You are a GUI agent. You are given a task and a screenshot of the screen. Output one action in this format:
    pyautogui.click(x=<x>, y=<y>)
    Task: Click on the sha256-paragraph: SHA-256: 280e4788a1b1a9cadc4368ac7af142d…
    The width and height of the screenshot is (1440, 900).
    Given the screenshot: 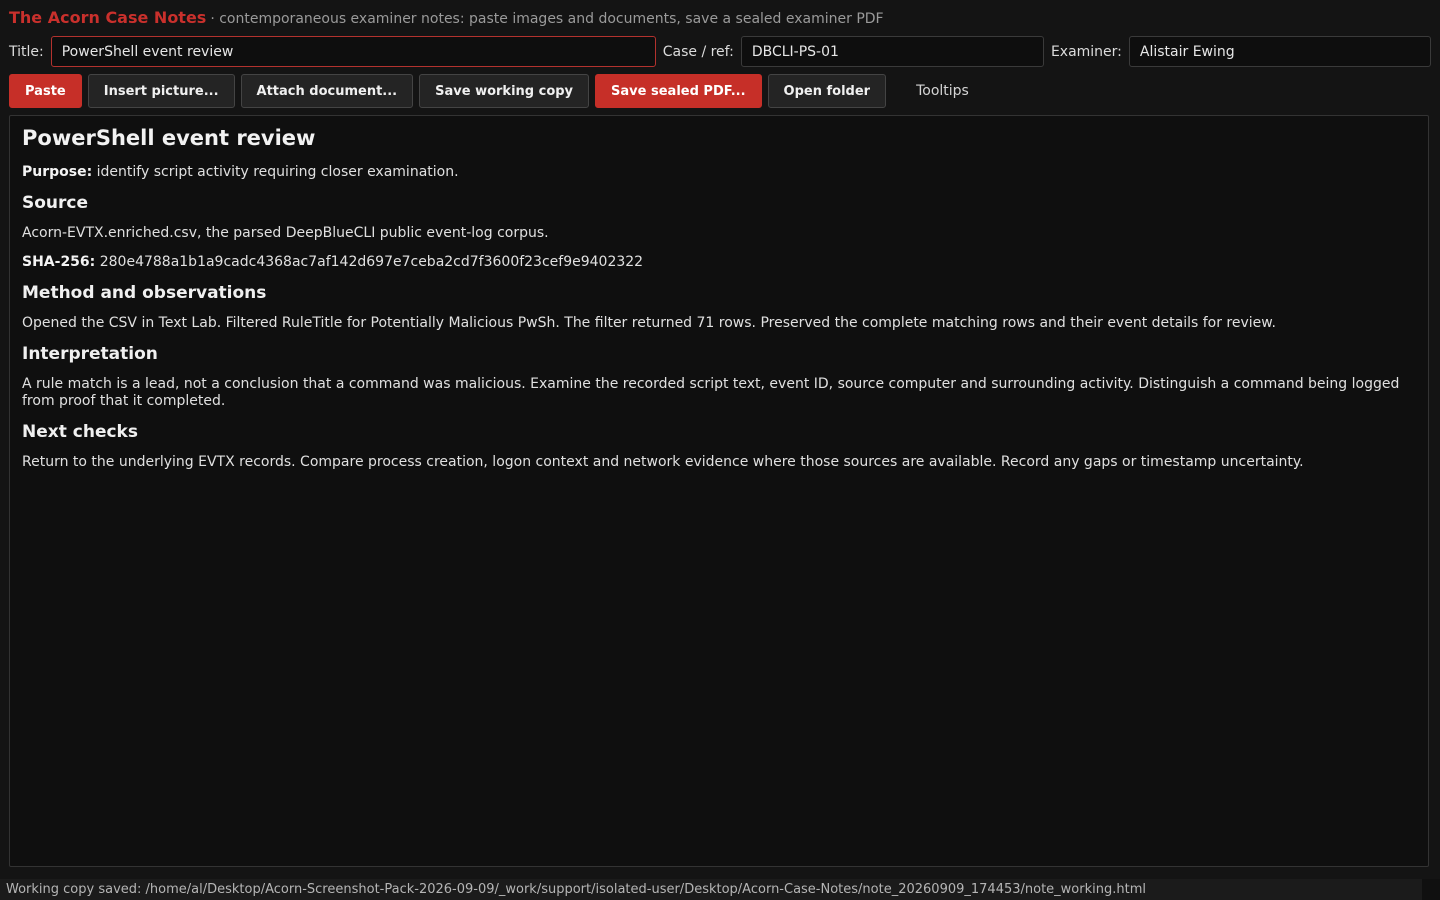 What is the action you would take?
    pyautogui.click(x=719, y=262)
    